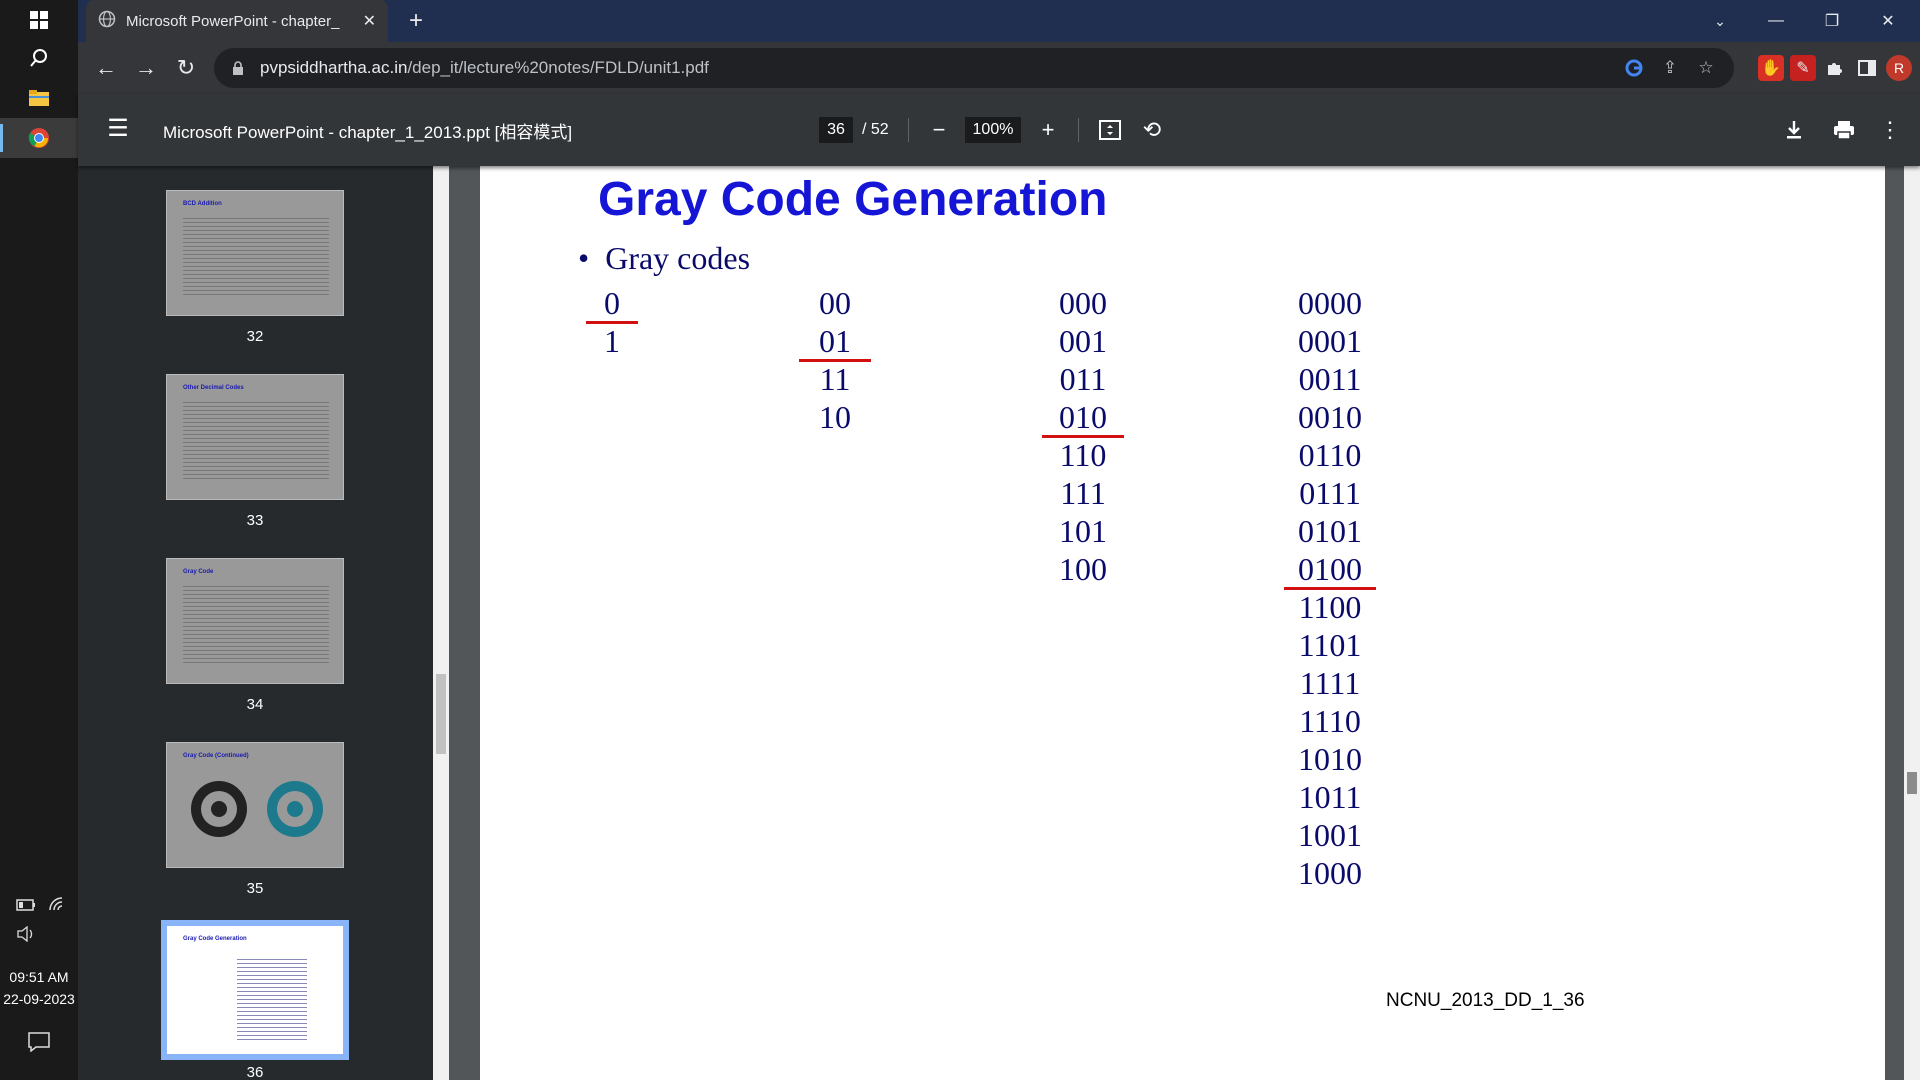 This screenshot has width=1920, height=1080. Describe the element at coordinates (1912, 623) in the screenshot. I see `page-scrollbar` at that location.